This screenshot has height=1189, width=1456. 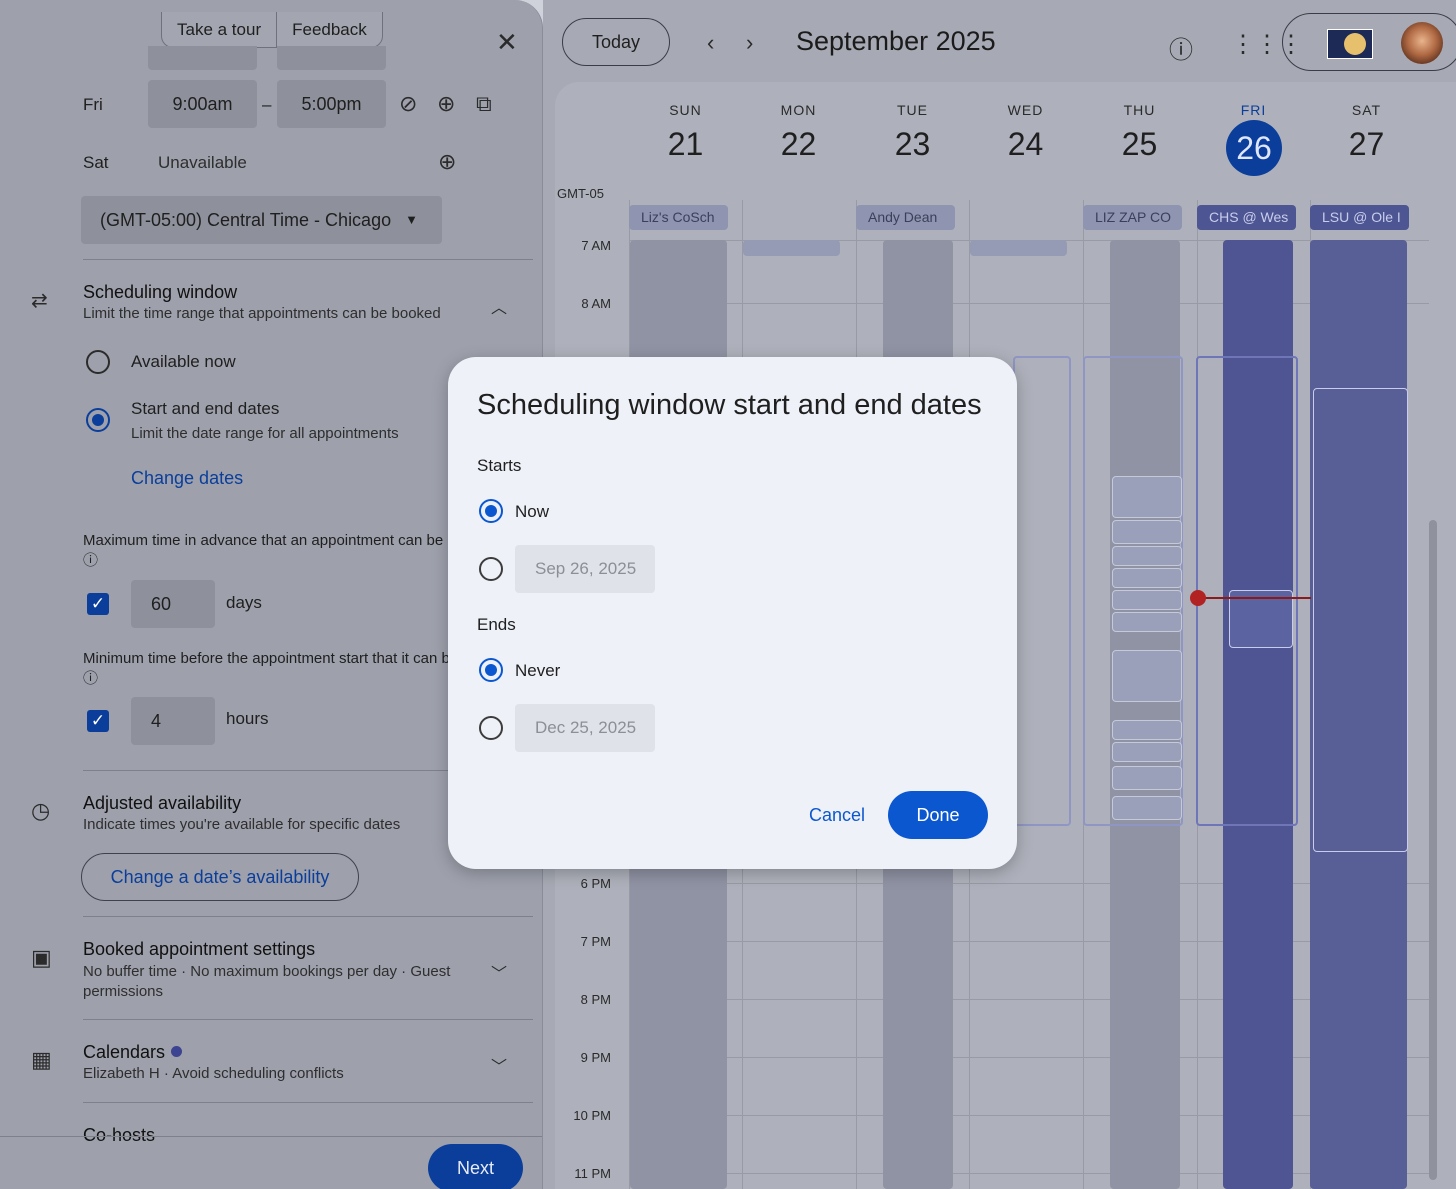 What do you see at coordinates (173, 721) in the screenshot?
I see `min-before-input: 4` at bounding box center [173, 721].